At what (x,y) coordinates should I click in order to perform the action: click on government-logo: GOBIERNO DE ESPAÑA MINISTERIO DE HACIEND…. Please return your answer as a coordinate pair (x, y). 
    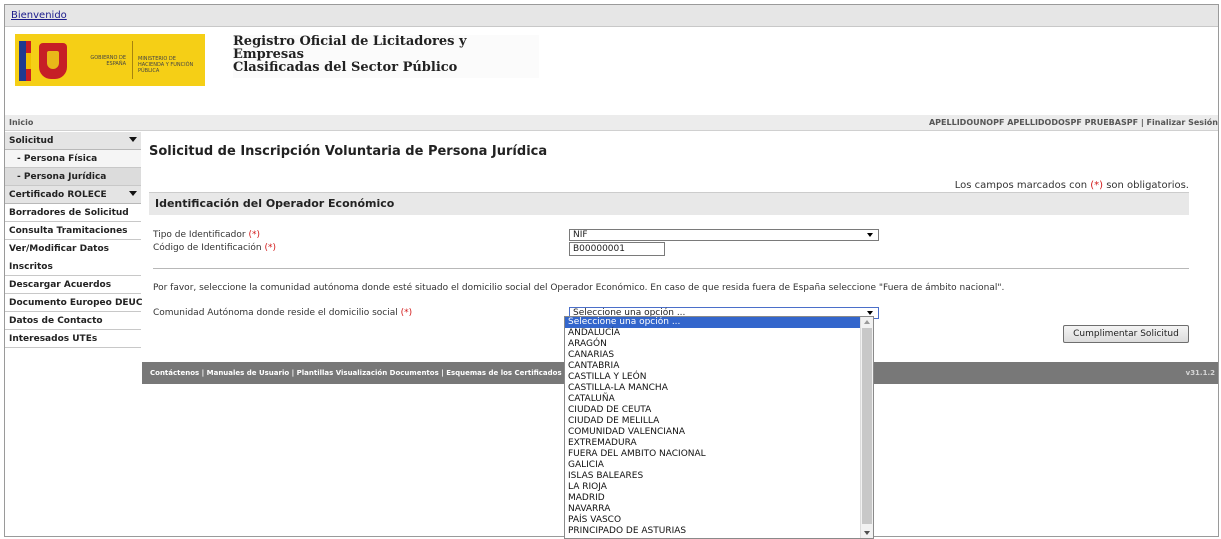
    Looking at the image, I should click on (110, 60).